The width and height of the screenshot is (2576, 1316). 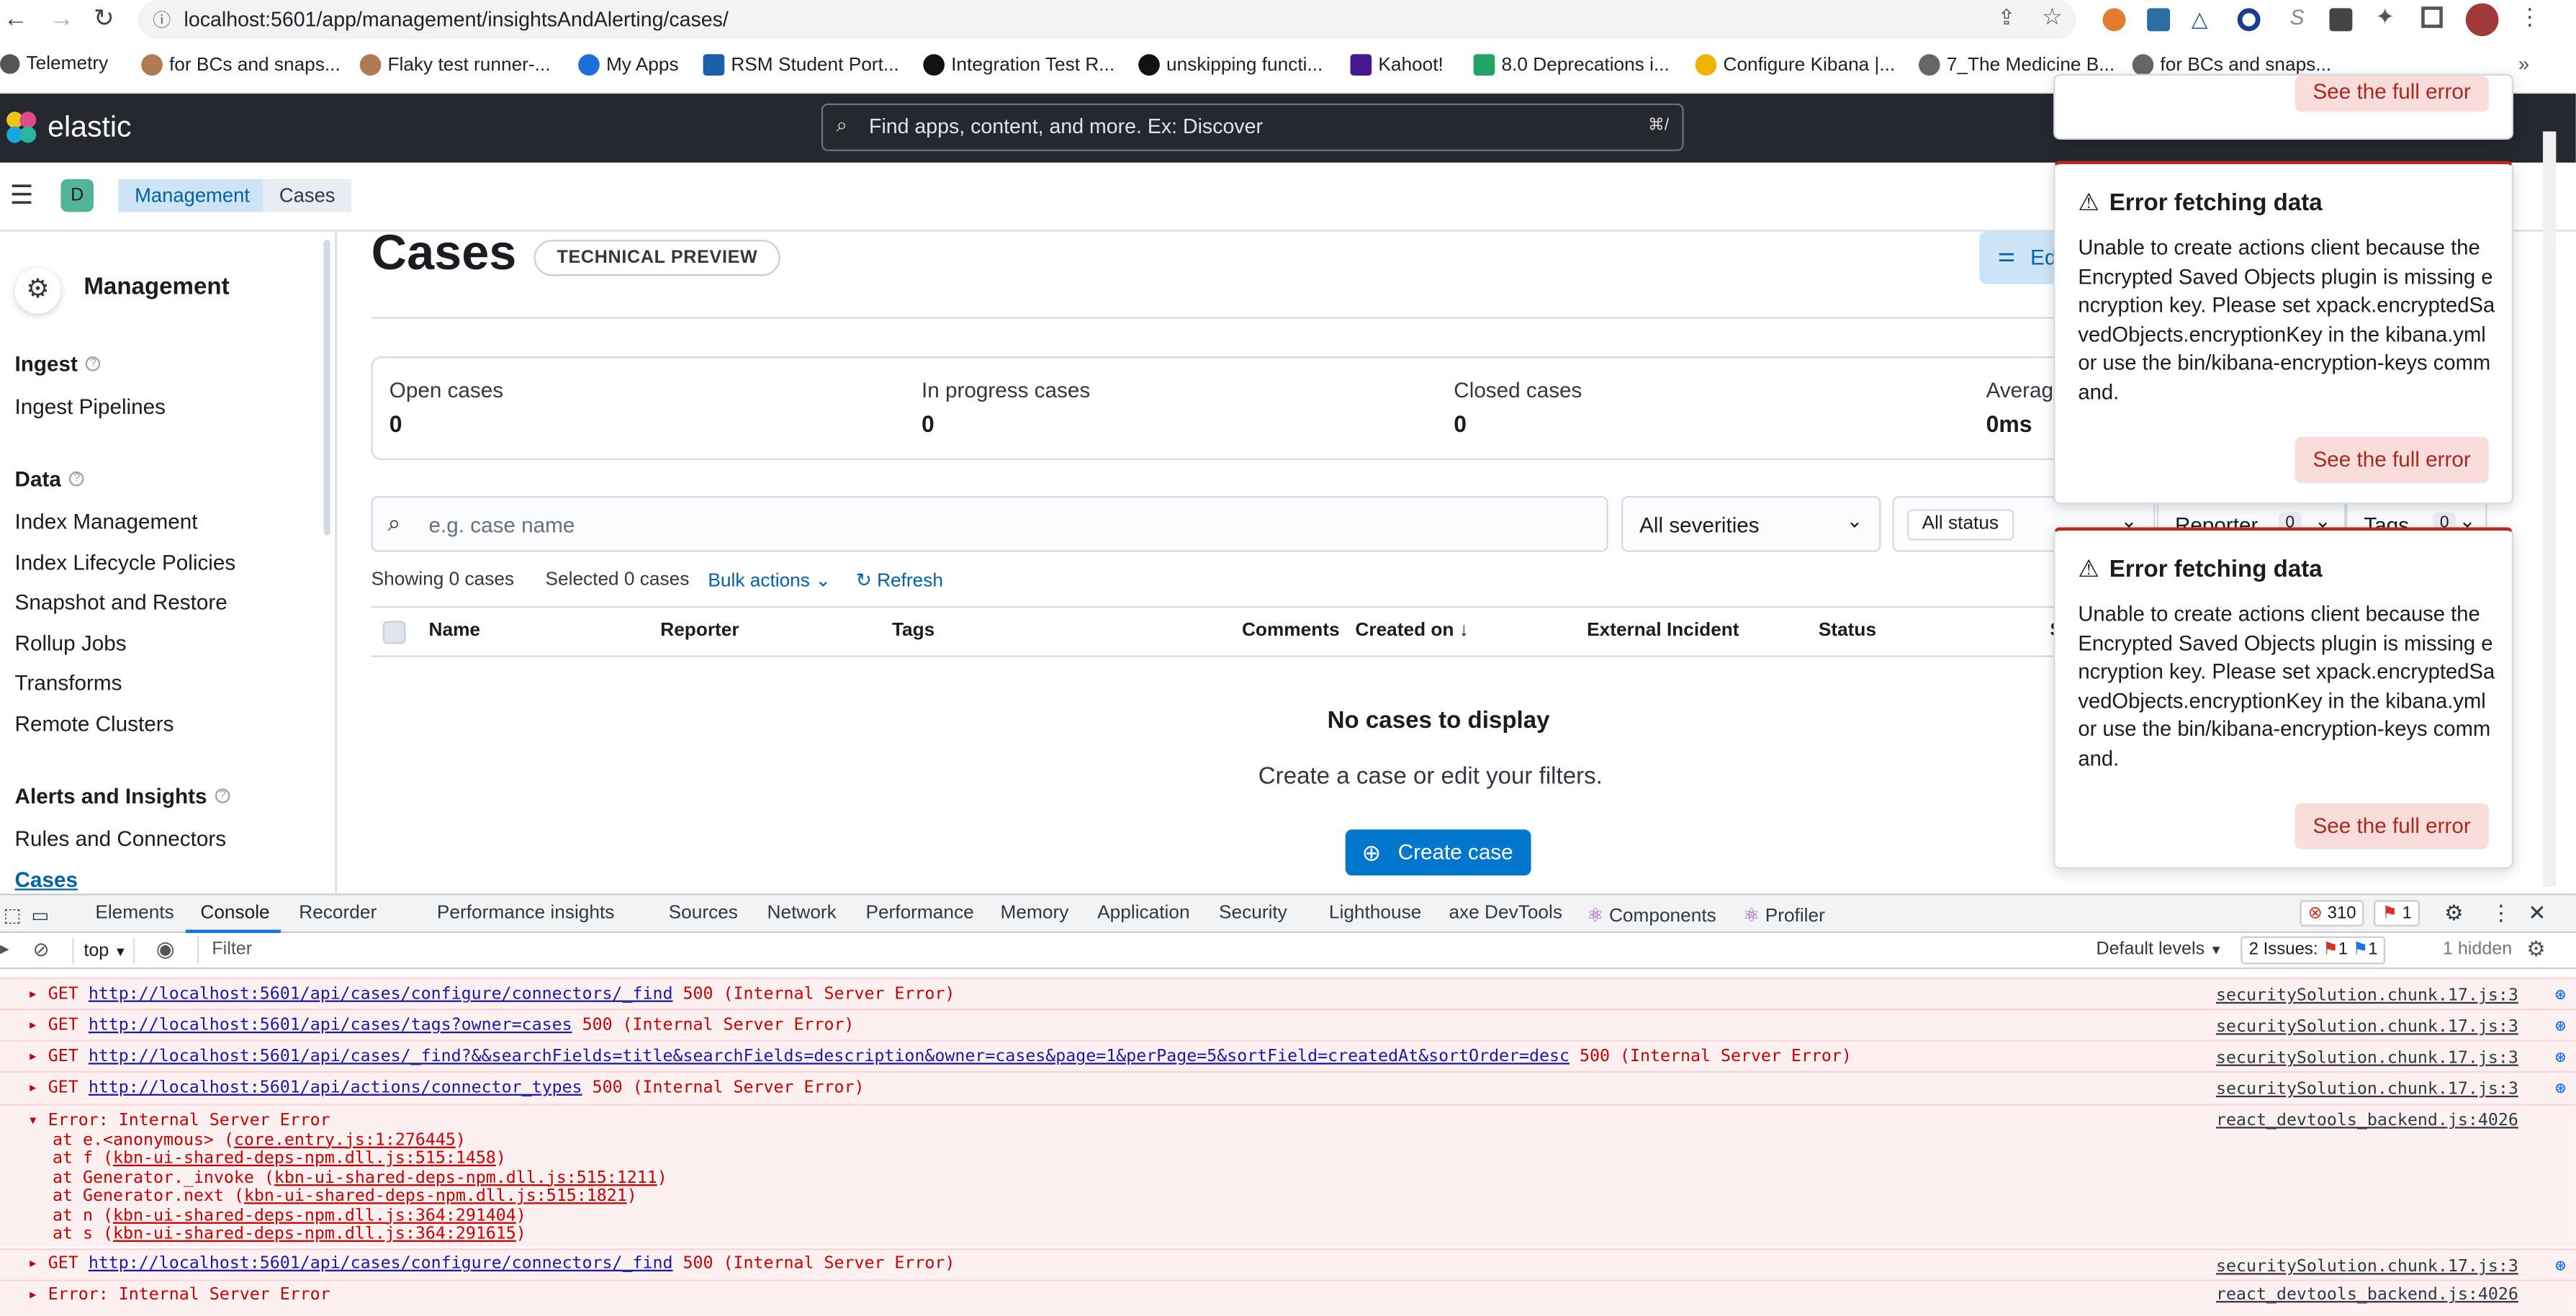 What do you see at coordinates (1663, 630) in the screenshot?
I see `column-external-incident: External Incident` at bounding box center [1663, 630].